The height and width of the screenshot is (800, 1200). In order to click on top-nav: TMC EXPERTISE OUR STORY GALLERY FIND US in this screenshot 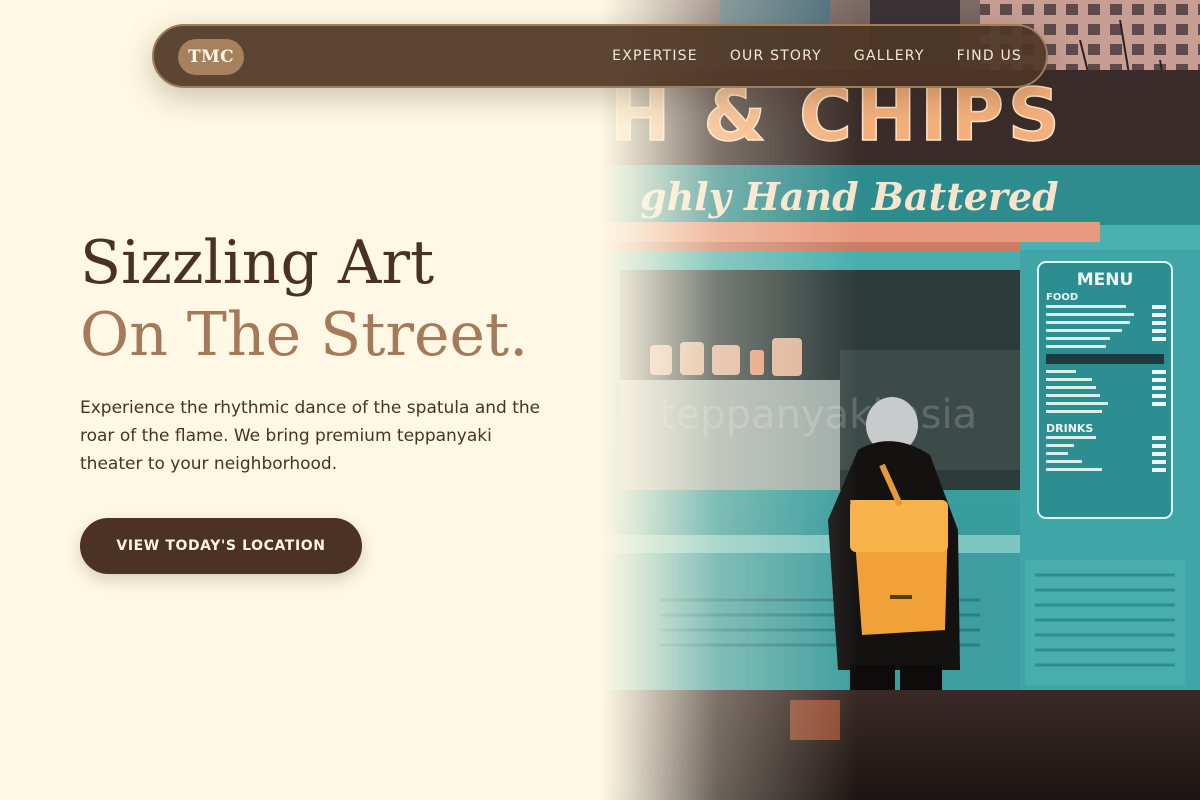, I will do `click(600, 56)`.